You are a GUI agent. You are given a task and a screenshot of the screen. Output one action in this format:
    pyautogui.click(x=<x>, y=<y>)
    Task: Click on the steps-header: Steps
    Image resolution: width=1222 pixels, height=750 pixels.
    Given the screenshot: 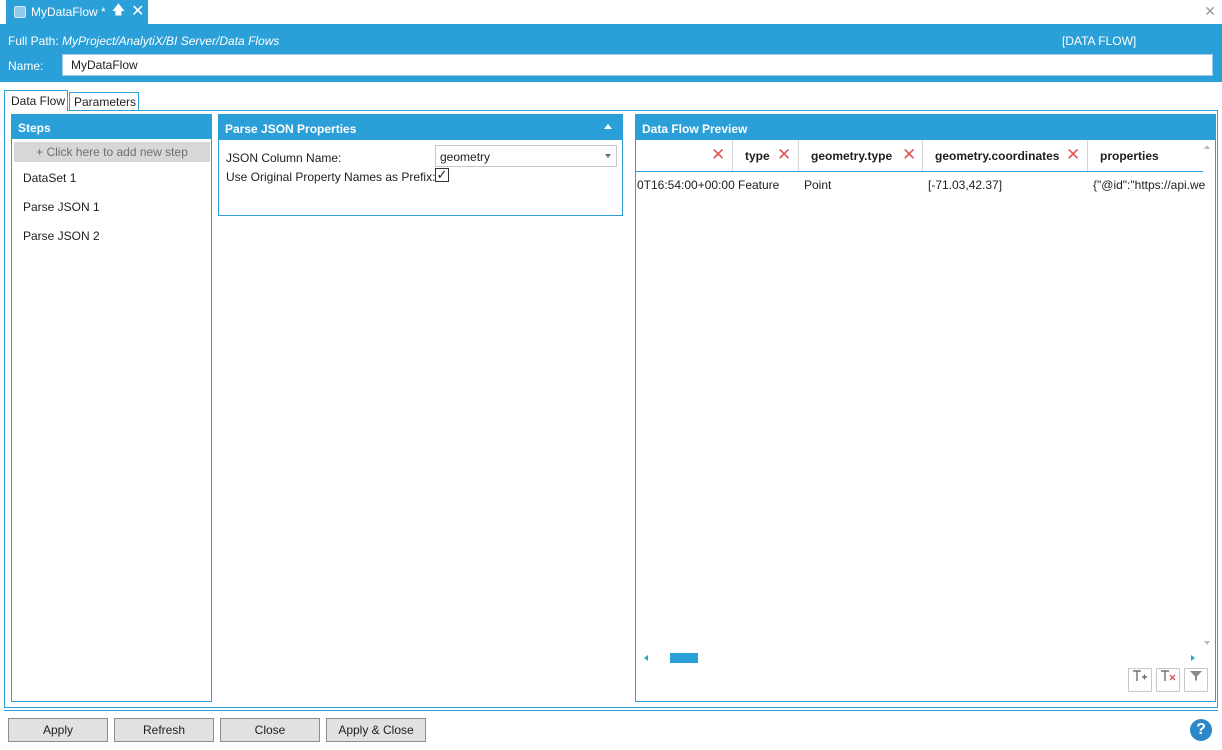 What is the action you would take?
    pyautogui.click(x=111, y=127)
    